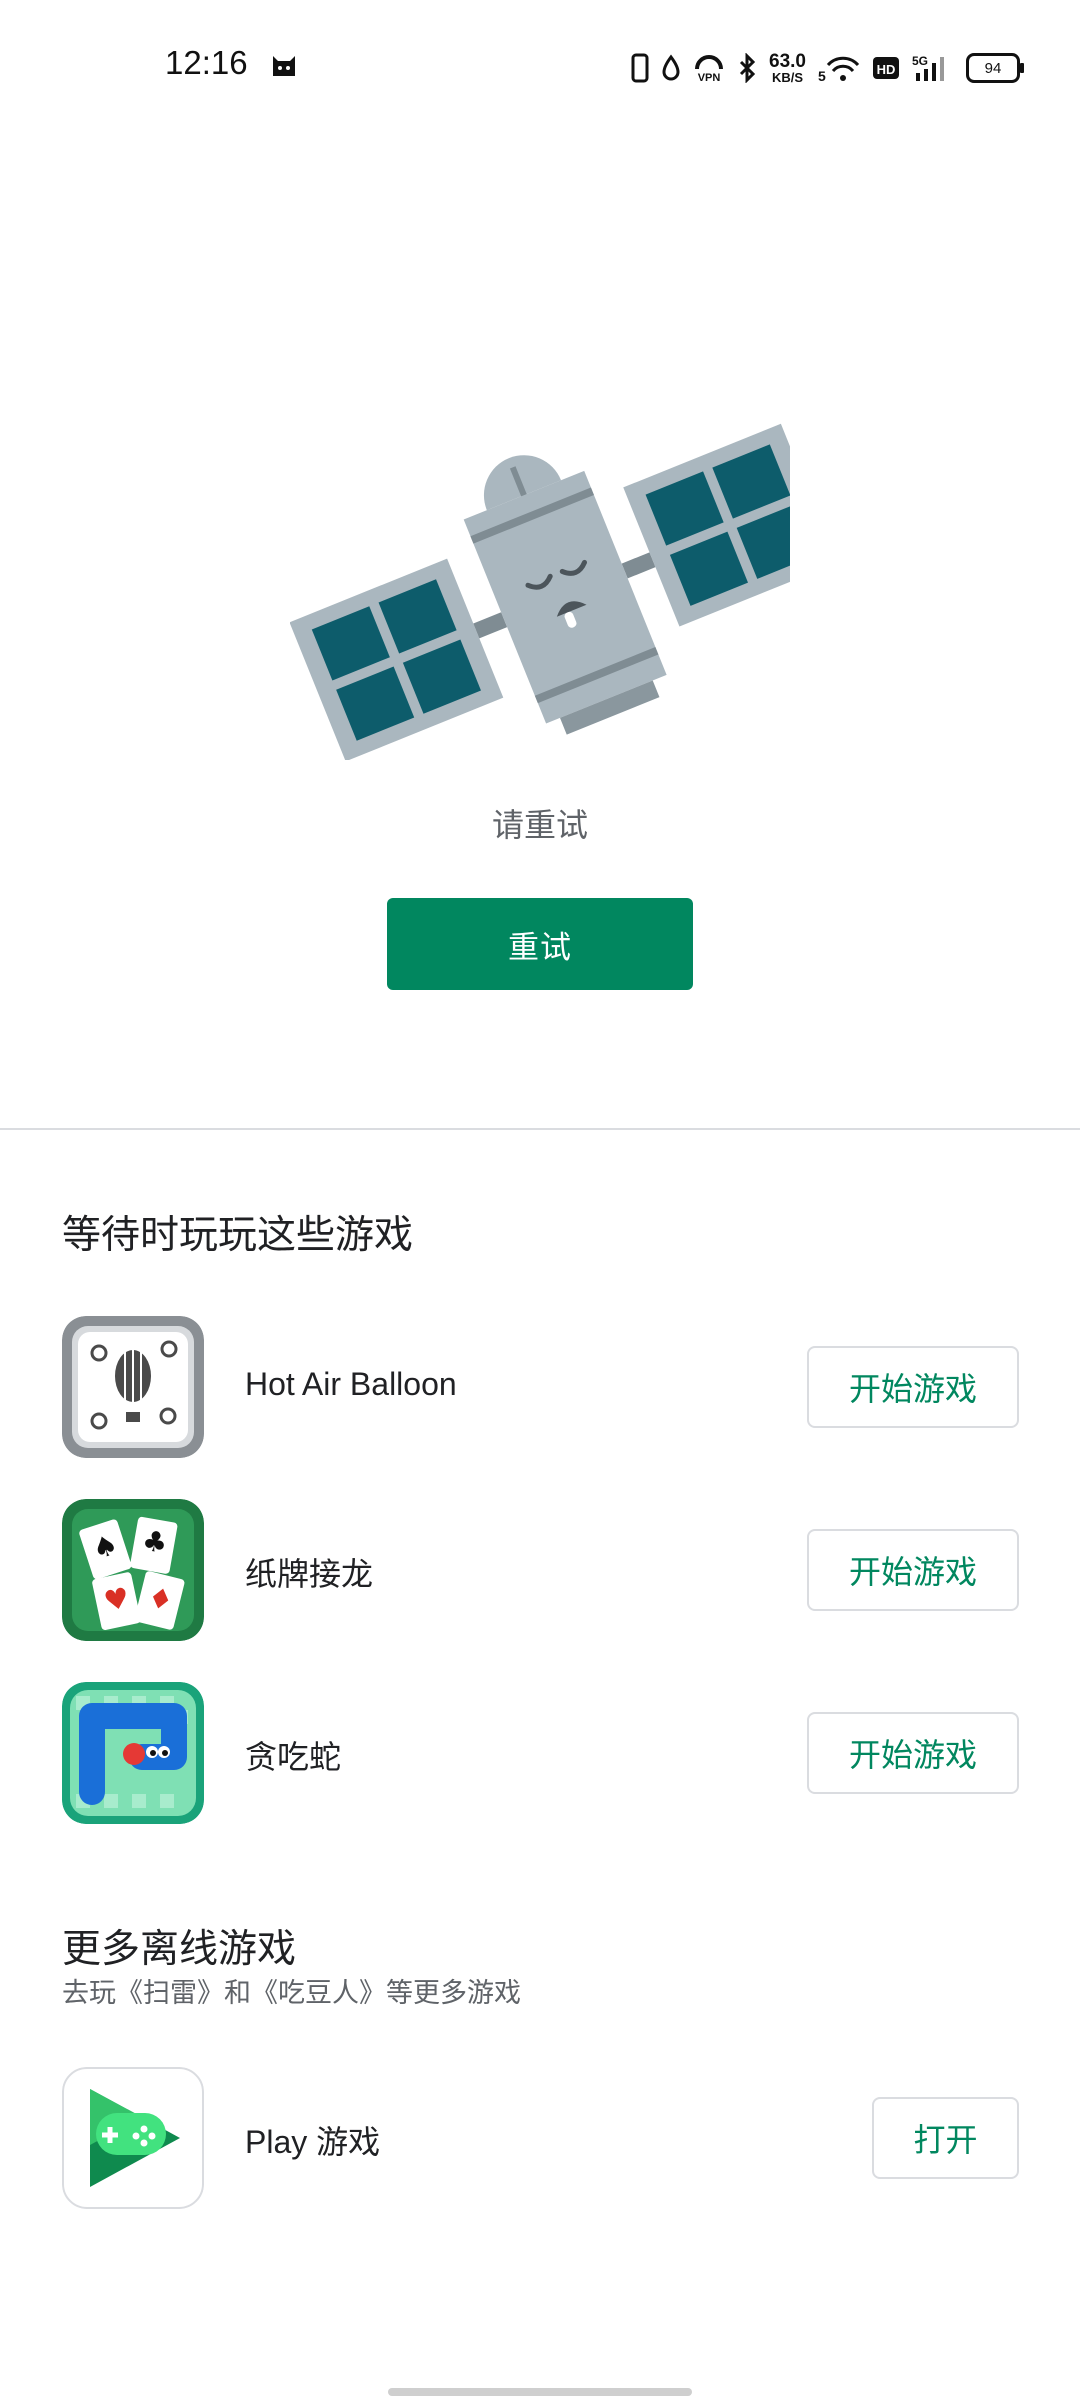 The image size is (1080, 2400). Describe the element at coordinates (540, 1388) in the screenshot. I see `game-row-hot-air-balloon: Hot Air Balloon 开始游戏` at that location.